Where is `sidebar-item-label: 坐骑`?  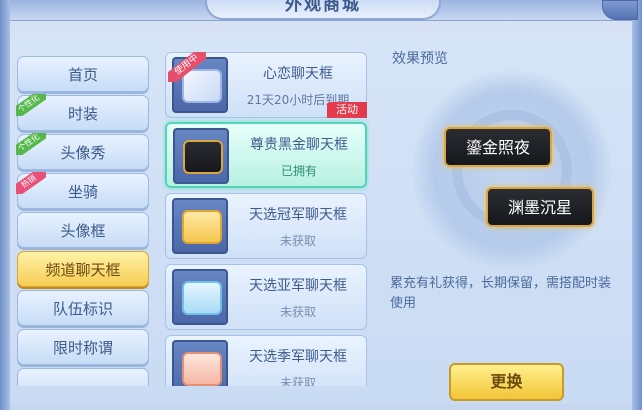
sidebar-item-label: 坐骑 is located at coordinates (82, 192).